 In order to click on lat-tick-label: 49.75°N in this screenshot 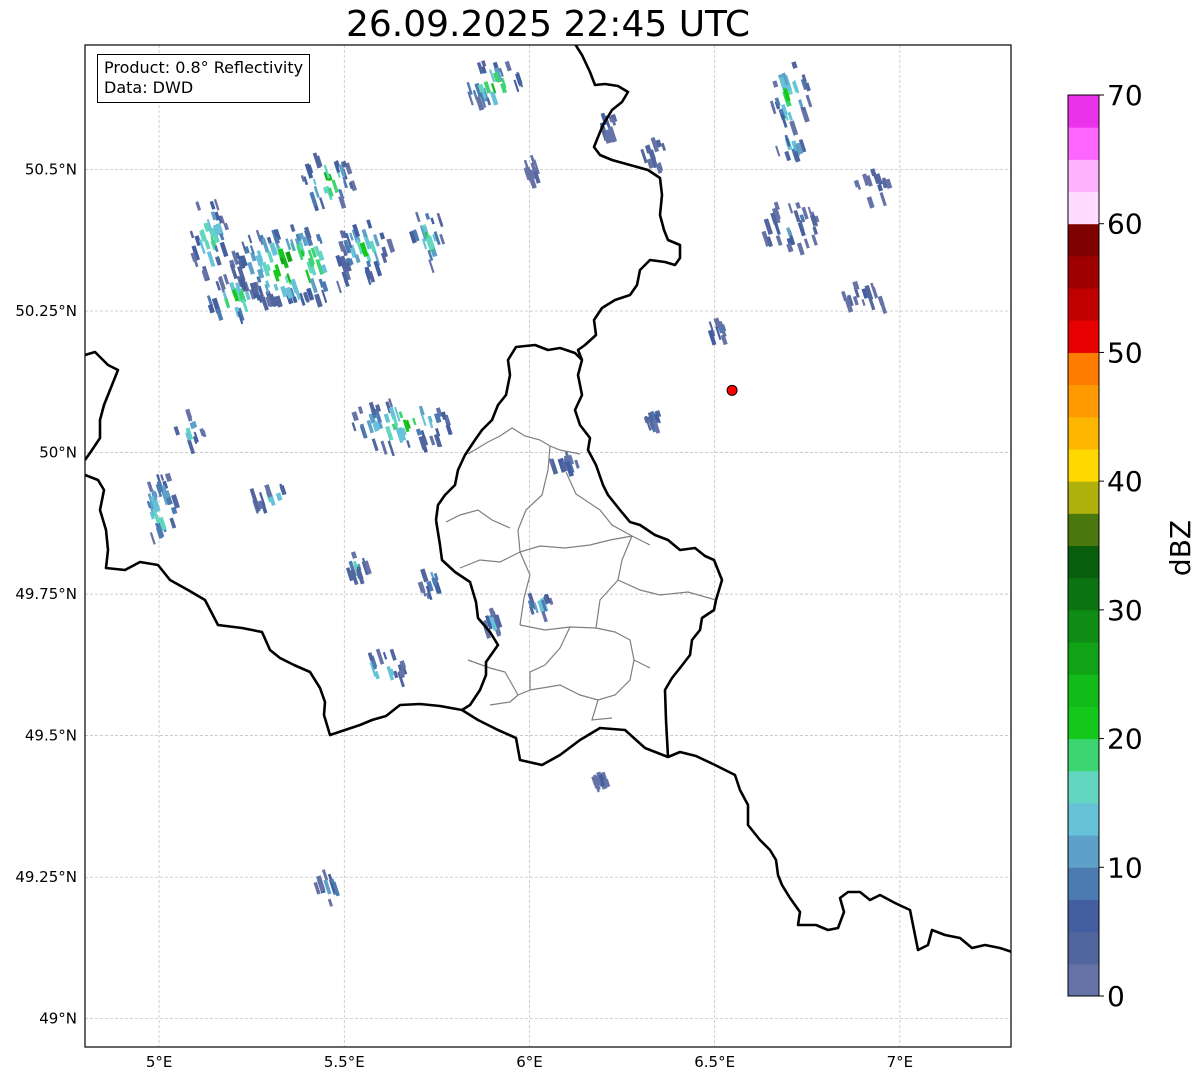, I will do `click(46, 594)`.